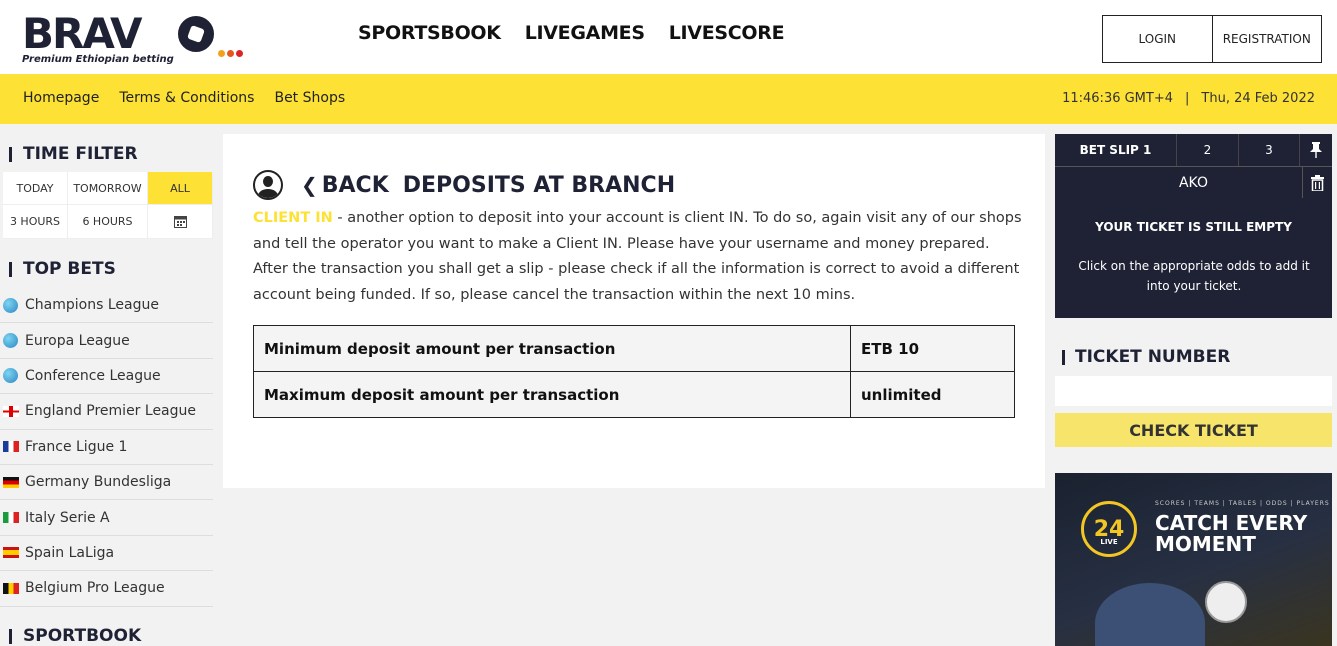 The width and height of the screenshot is (1337, 646). Describe the element at coordinates (180, 222) in the screenshot. I see `calendar-icon` at that location.